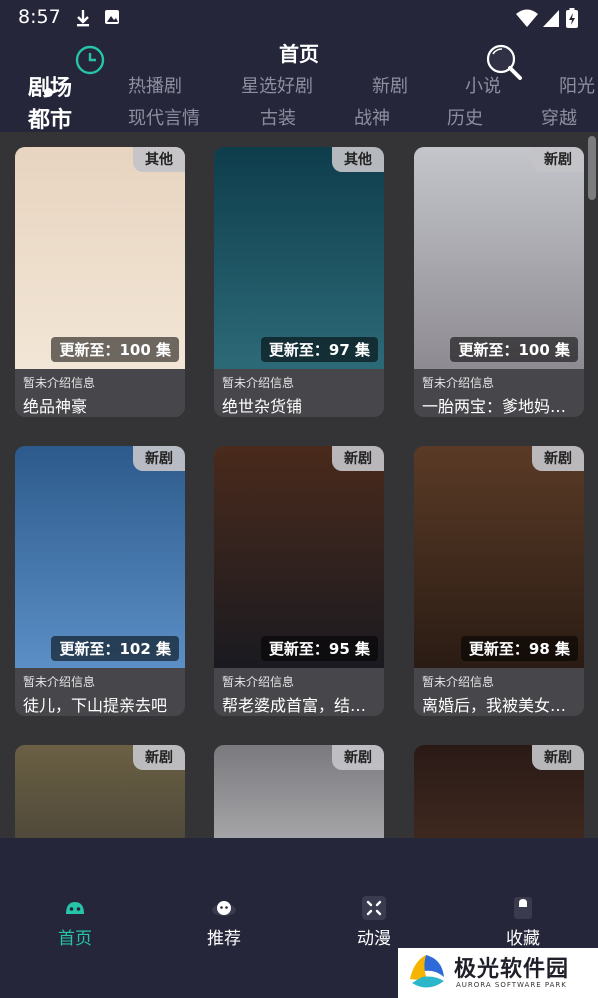  Describe the element at coordinates (319, 648) in the screenshot. I see `episode-update: 更新至：95 集` at that location.